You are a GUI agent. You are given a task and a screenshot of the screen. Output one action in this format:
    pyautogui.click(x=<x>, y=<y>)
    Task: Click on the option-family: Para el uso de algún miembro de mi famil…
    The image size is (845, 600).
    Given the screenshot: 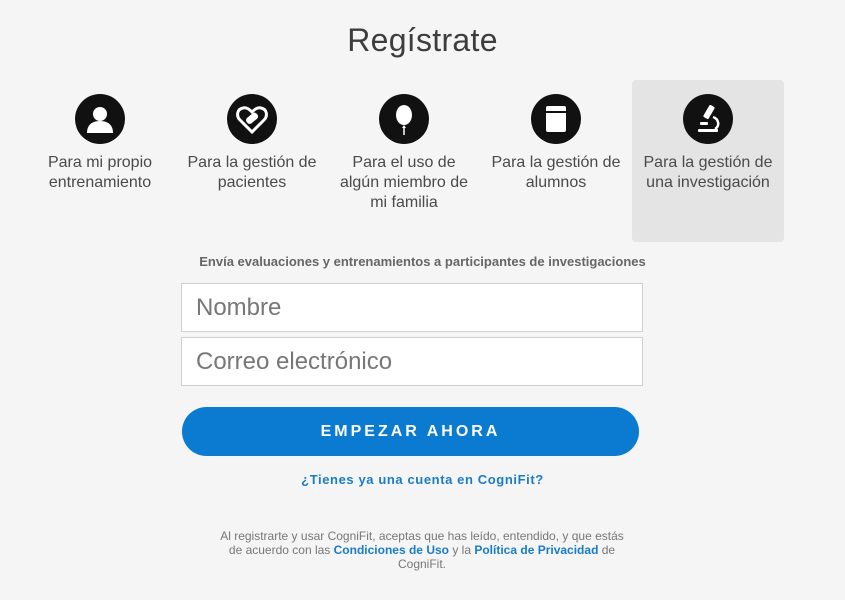 What is the action you would take?
    pyautogui.click(x=404, y=161)
    